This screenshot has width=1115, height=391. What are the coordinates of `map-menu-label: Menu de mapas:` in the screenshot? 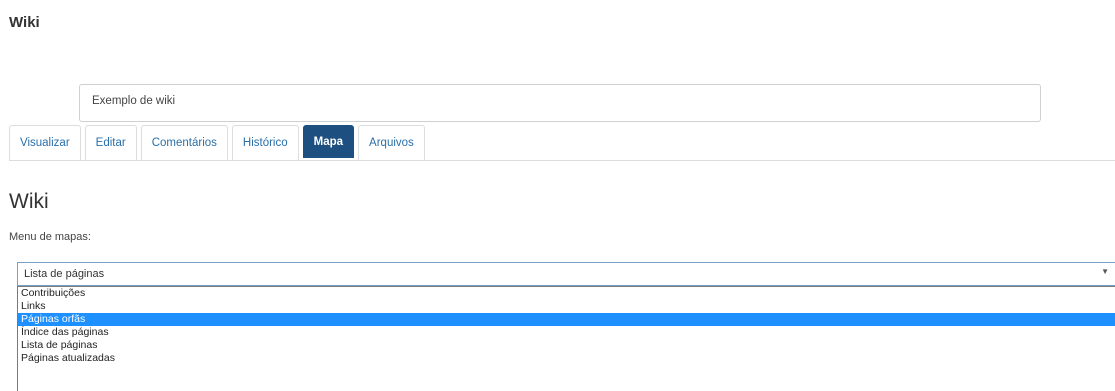 It's located at (50, 237).